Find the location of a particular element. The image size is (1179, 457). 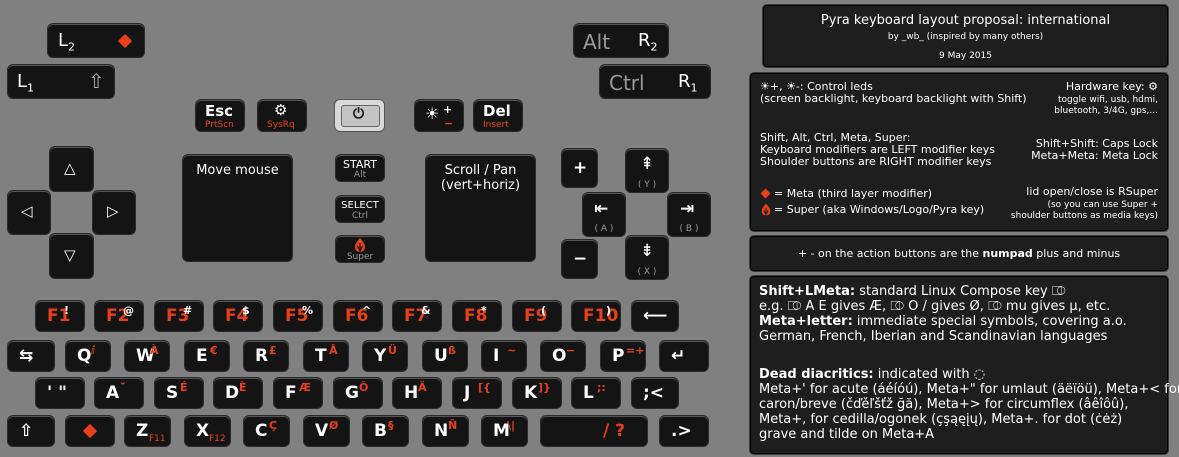

key-p: P =+ is located at coordinates (623, 356).